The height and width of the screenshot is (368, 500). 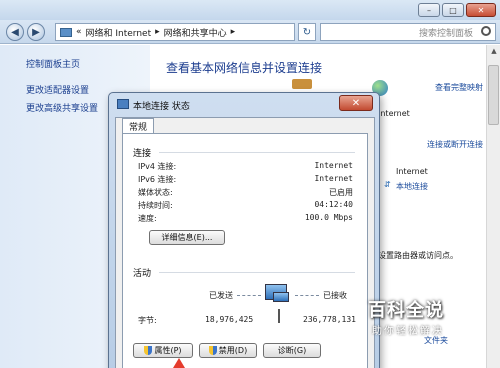 What do you see at coordinates (229, 319) in the screenshot?
I see `bytes-sent-value: 18,976,425` at bounding box center [229, 319].